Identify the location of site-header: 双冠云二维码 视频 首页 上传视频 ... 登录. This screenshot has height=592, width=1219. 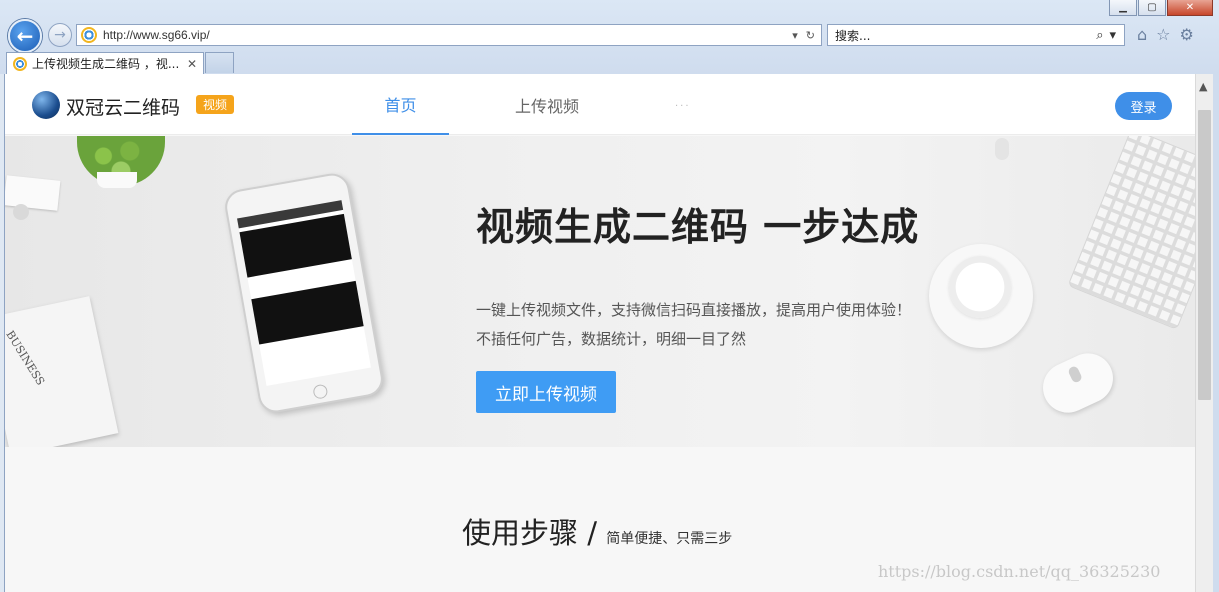
(600, 104).